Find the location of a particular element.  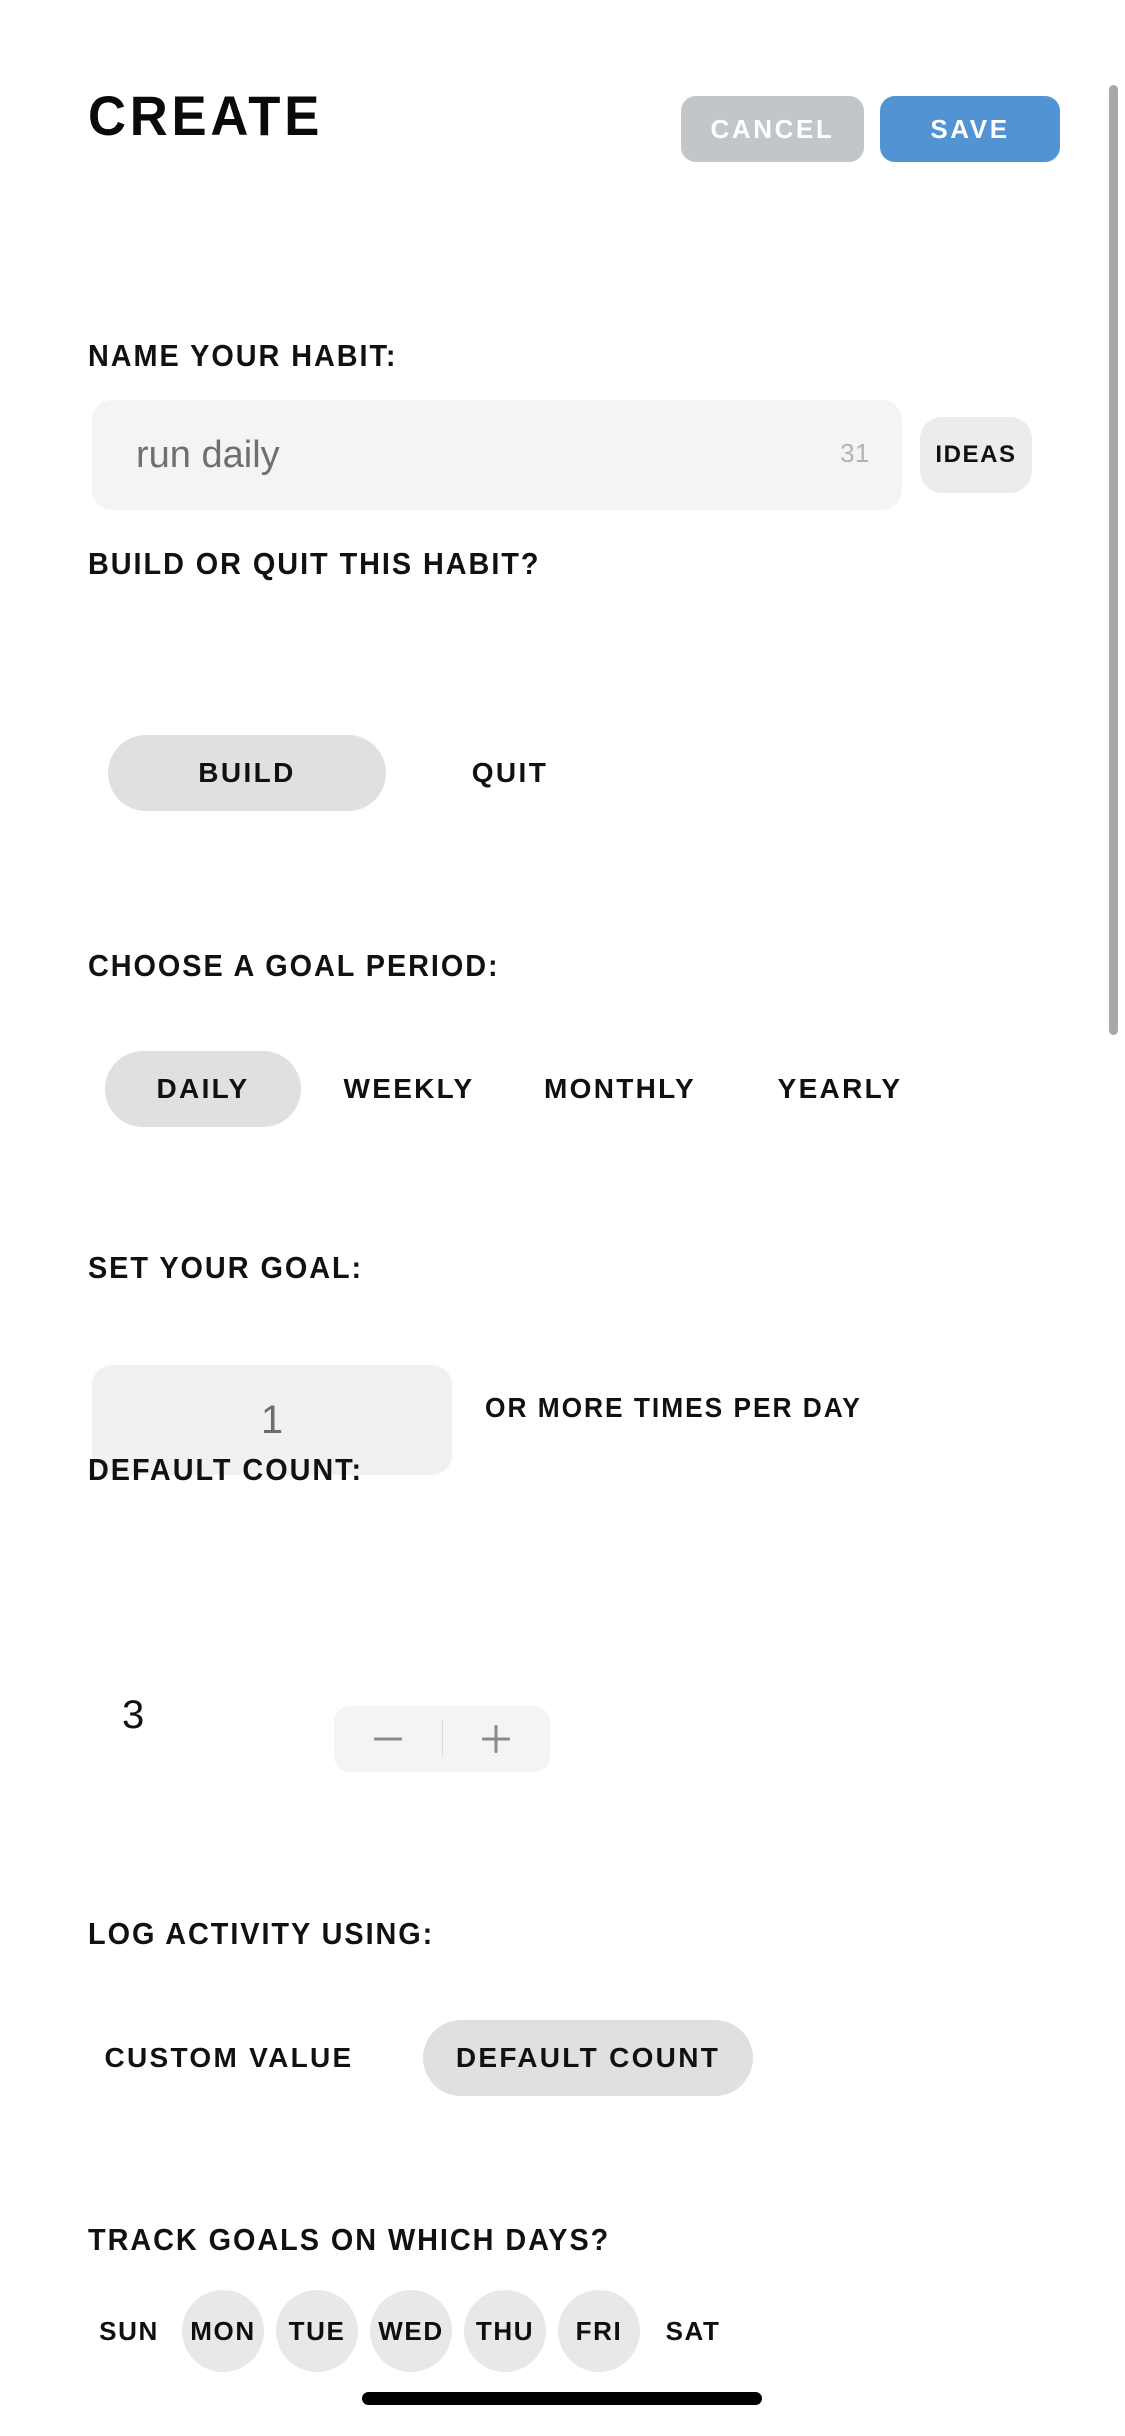

goal-period-monthly: MONTHLY is located at coordinates (620, 1089).